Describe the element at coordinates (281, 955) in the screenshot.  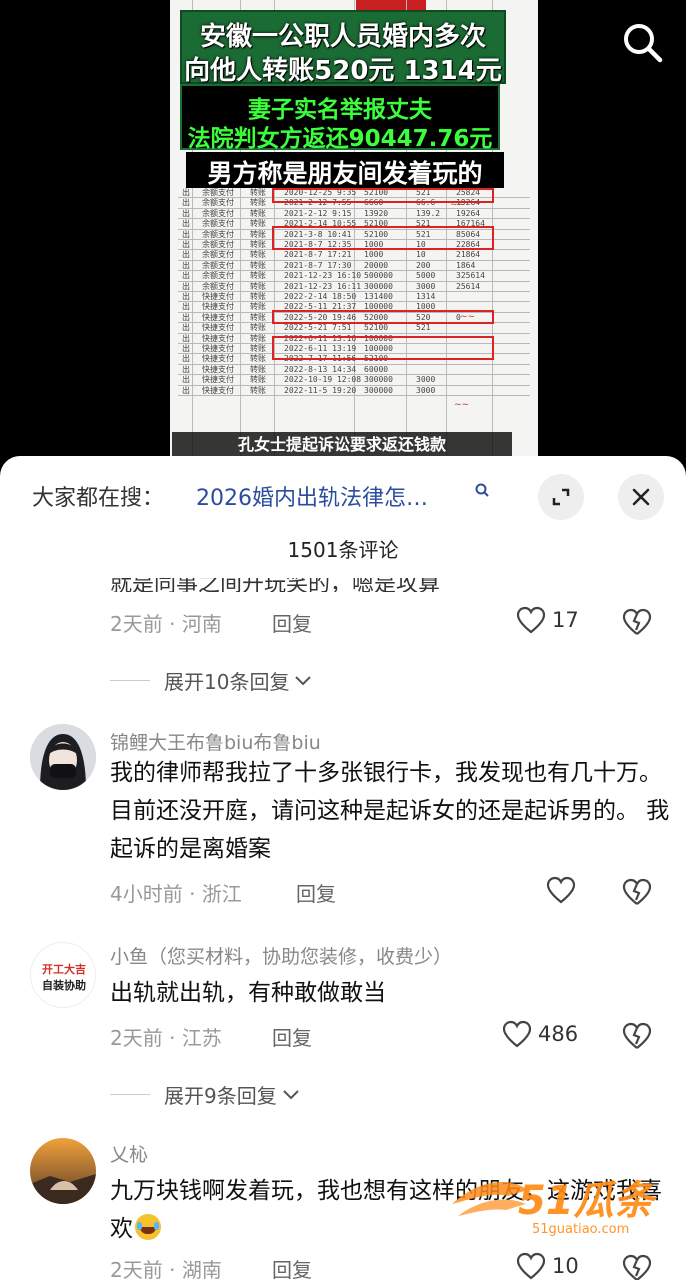
I see `comment-author: 小鱼（您买材料，协助您装修，收费少）` at that location.